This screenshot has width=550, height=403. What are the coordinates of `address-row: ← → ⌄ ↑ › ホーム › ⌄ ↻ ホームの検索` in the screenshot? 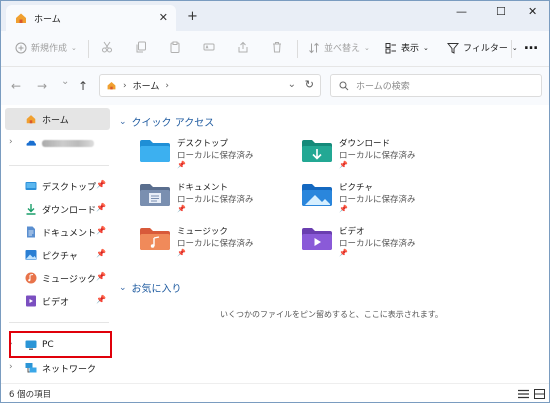 It's located at (275, 86).